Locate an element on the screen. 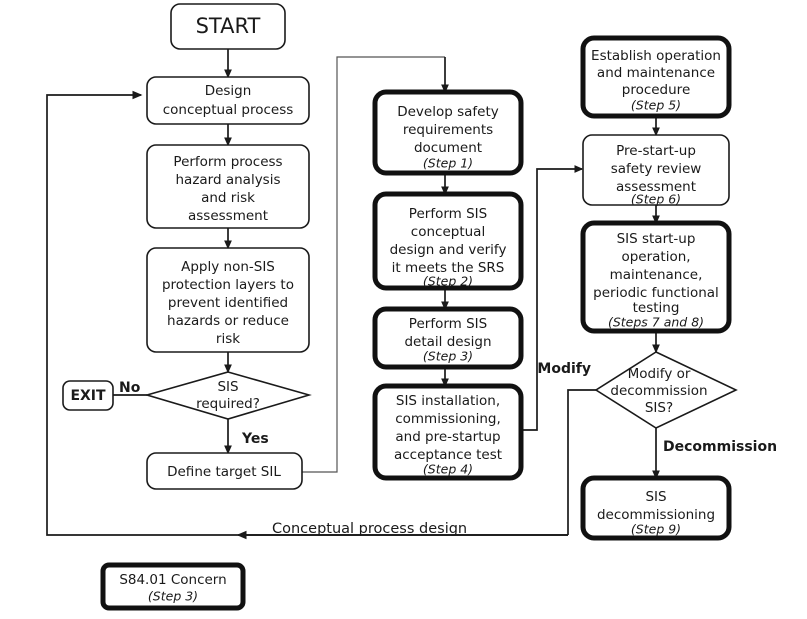 The image size is (807, 619). develop-srs-line-3: document is located at coordinates (448, 148).